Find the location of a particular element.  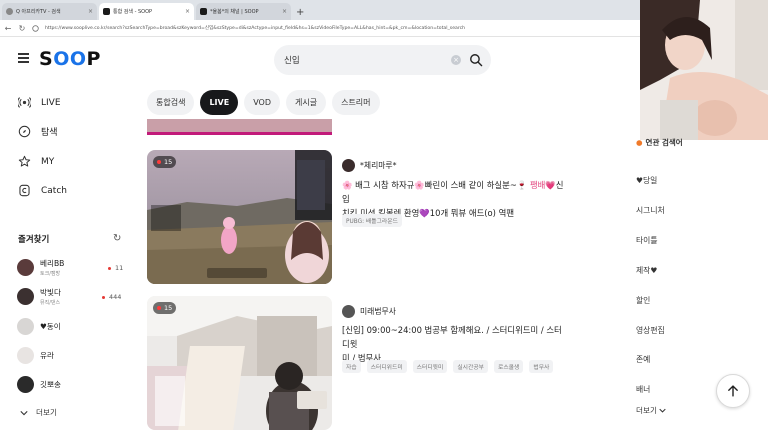

tag-list: PUBG: 배틀그라운드 is located at coordinates (372, 220).